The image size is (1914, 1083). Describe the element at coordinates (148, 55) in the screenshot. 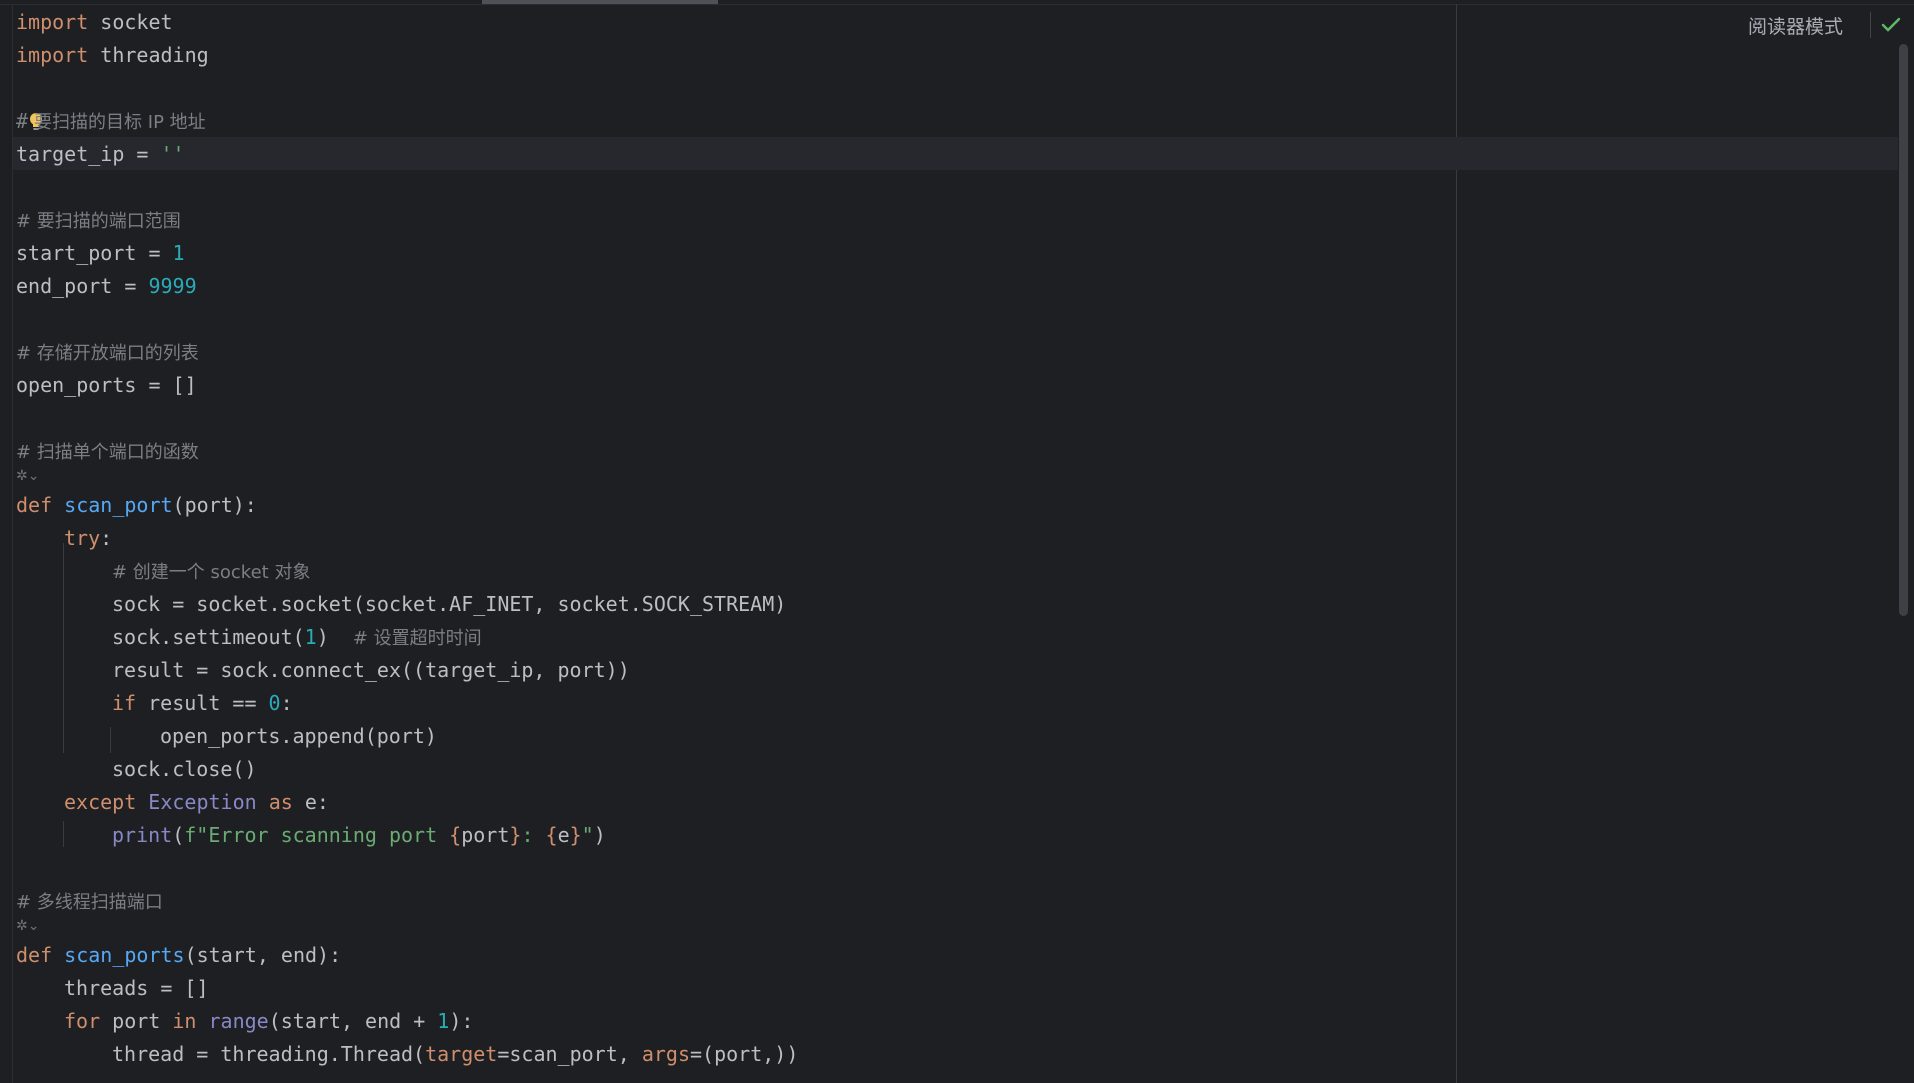

I see `code-text: threading` at that location.